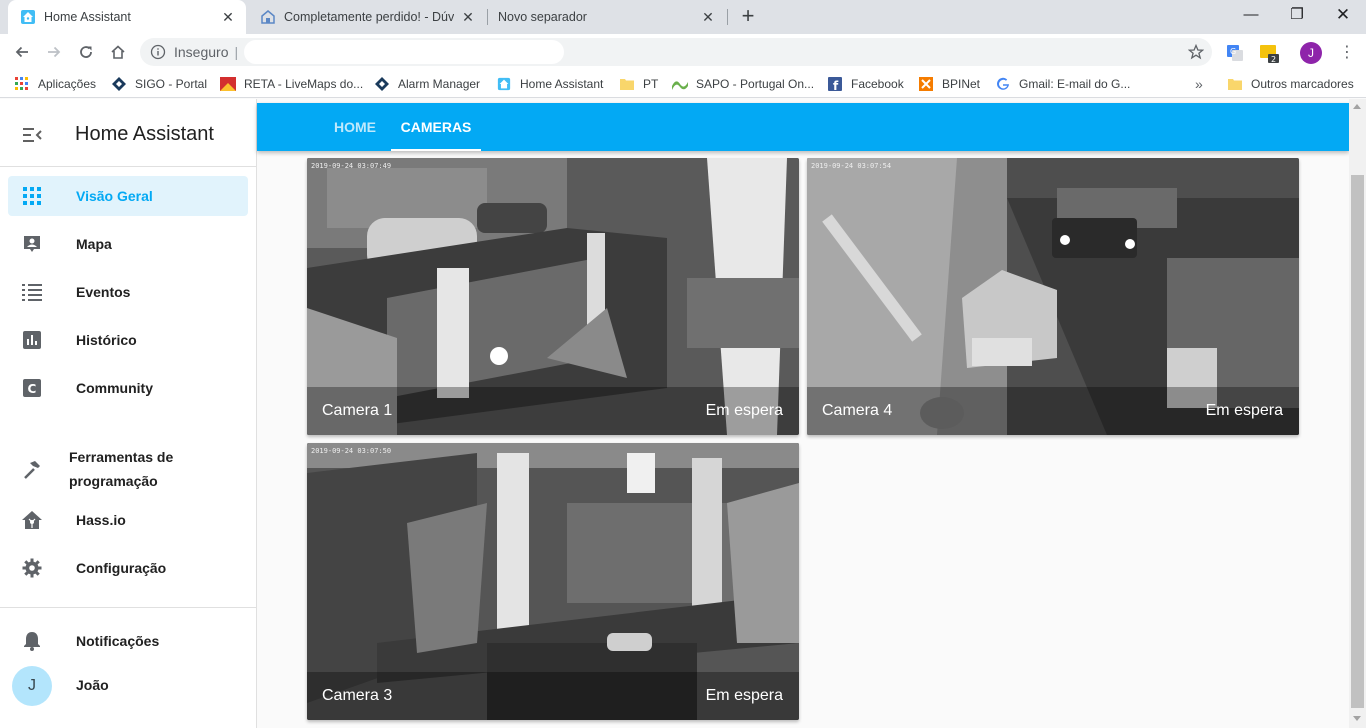 The width and height of the screenshot is (1366, 728). What do you see at coordinates (607, 17) in the screenshot?
I see `browser-tab-new: Novo separador ✕` at bounding box center [607, 17].